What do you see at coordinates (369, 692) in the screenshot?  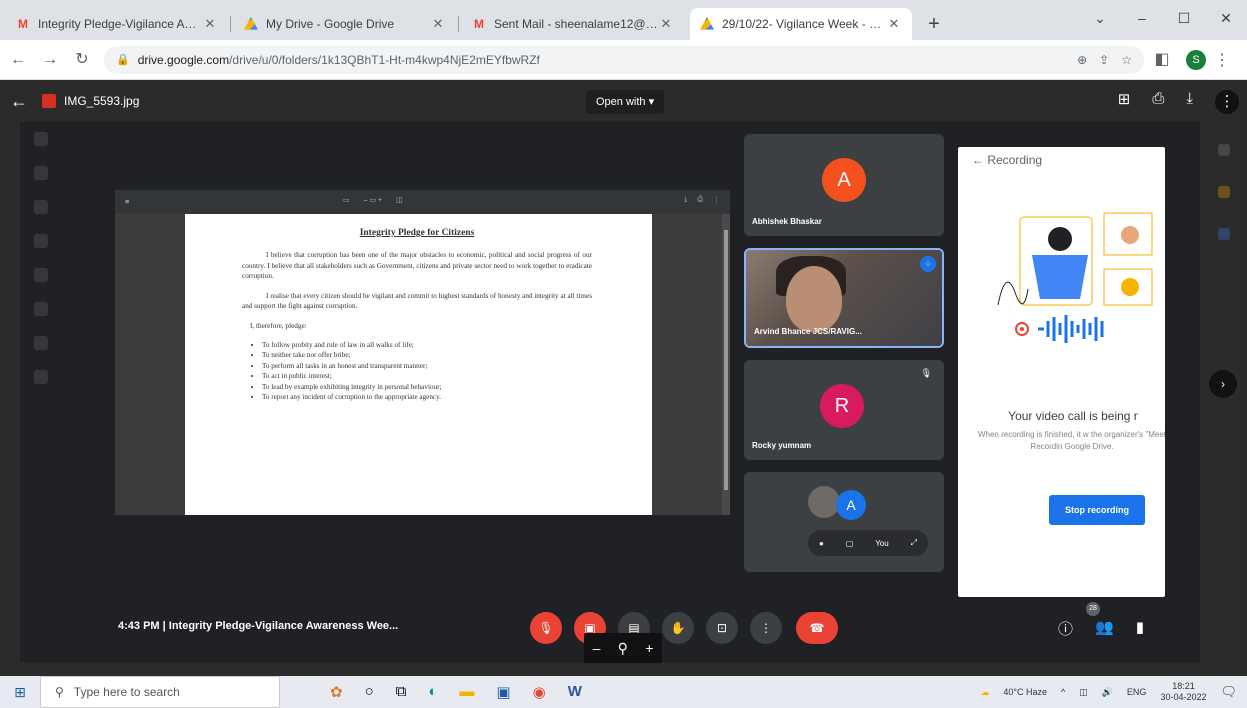 I see `cortana-icon: ○` at bounding box center [369, 692].